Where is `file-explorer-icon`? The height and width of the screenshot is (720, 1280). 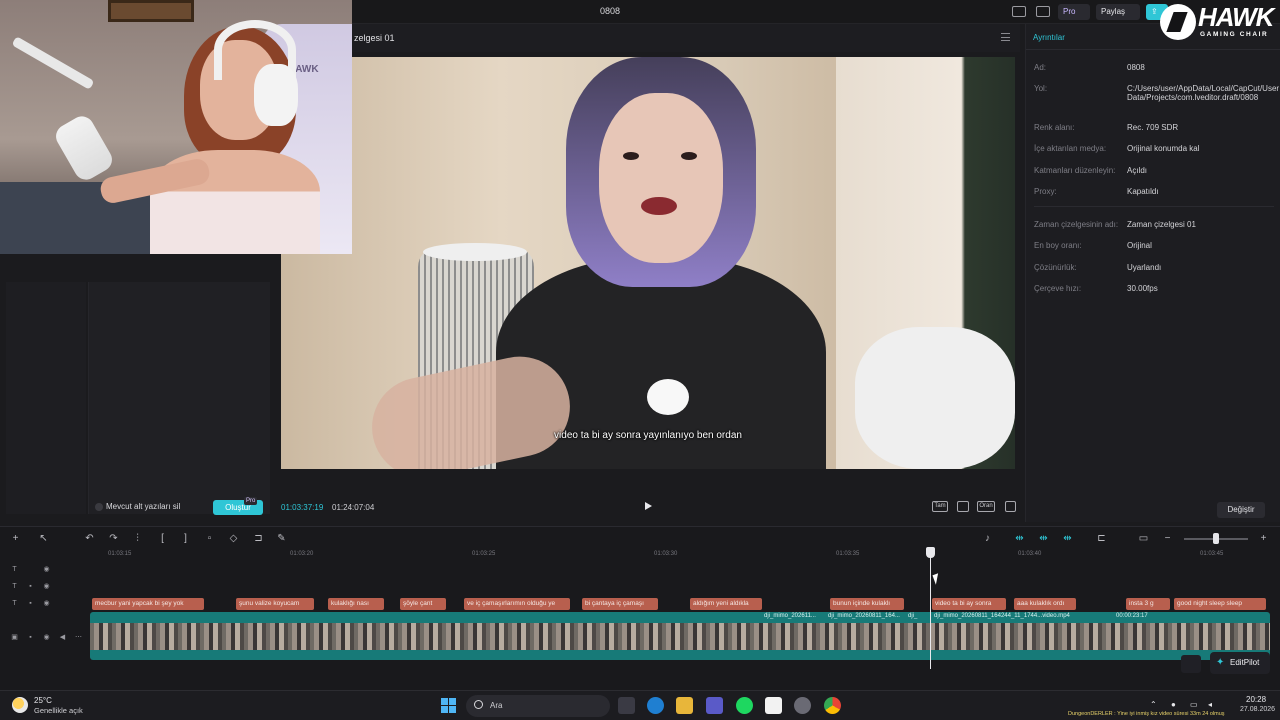
file-explorer-icon is located at coordinates (684, 705).